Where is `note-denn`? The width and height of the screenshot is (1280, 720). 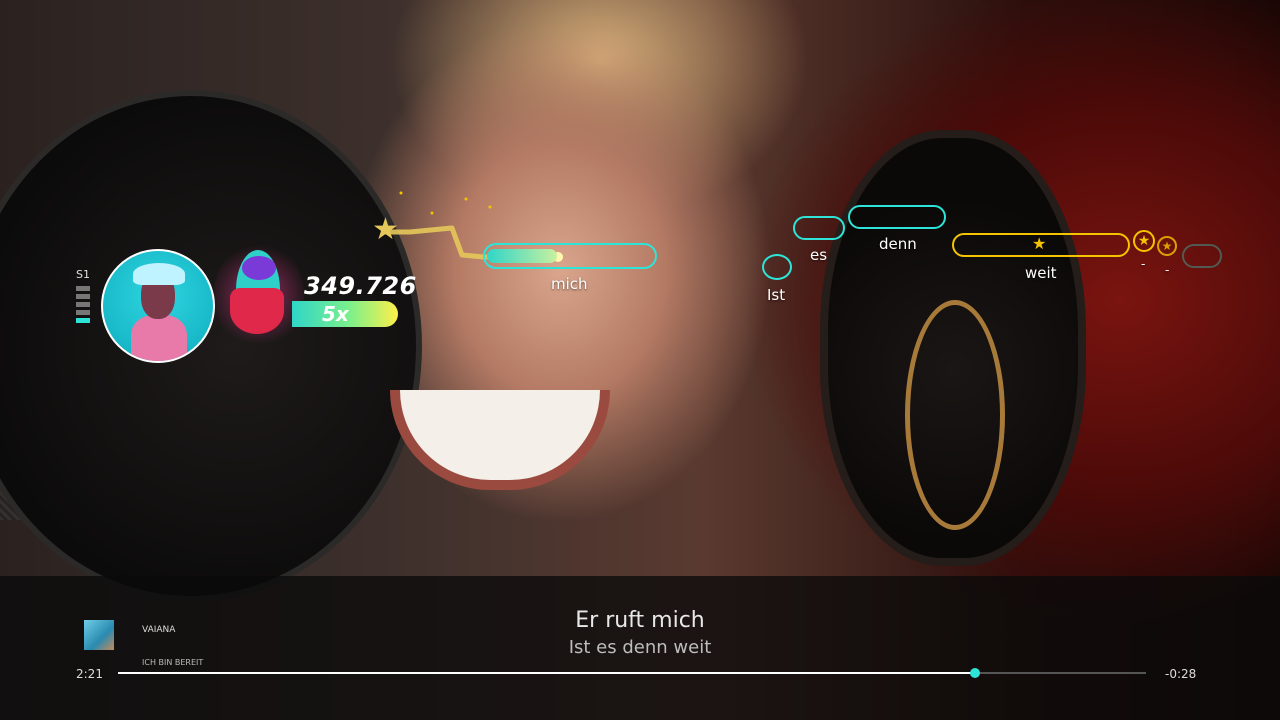 note-denn is located at coordinates (897, 217).